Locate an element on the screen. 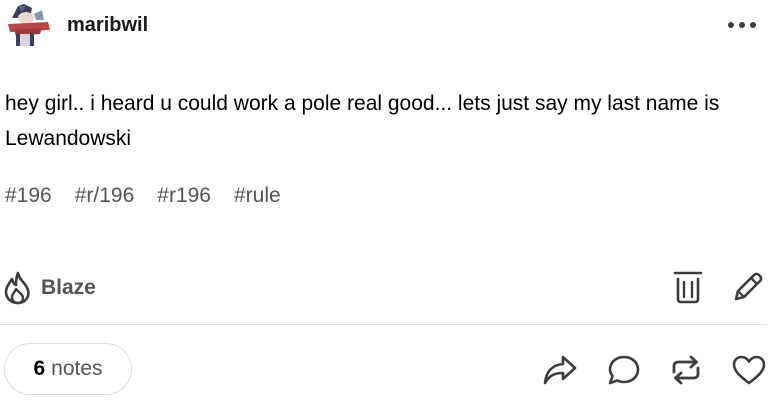 Image resolution: width=777 pixels, height=411 pixels. pencil-icon is located at coordinates (748, 286).